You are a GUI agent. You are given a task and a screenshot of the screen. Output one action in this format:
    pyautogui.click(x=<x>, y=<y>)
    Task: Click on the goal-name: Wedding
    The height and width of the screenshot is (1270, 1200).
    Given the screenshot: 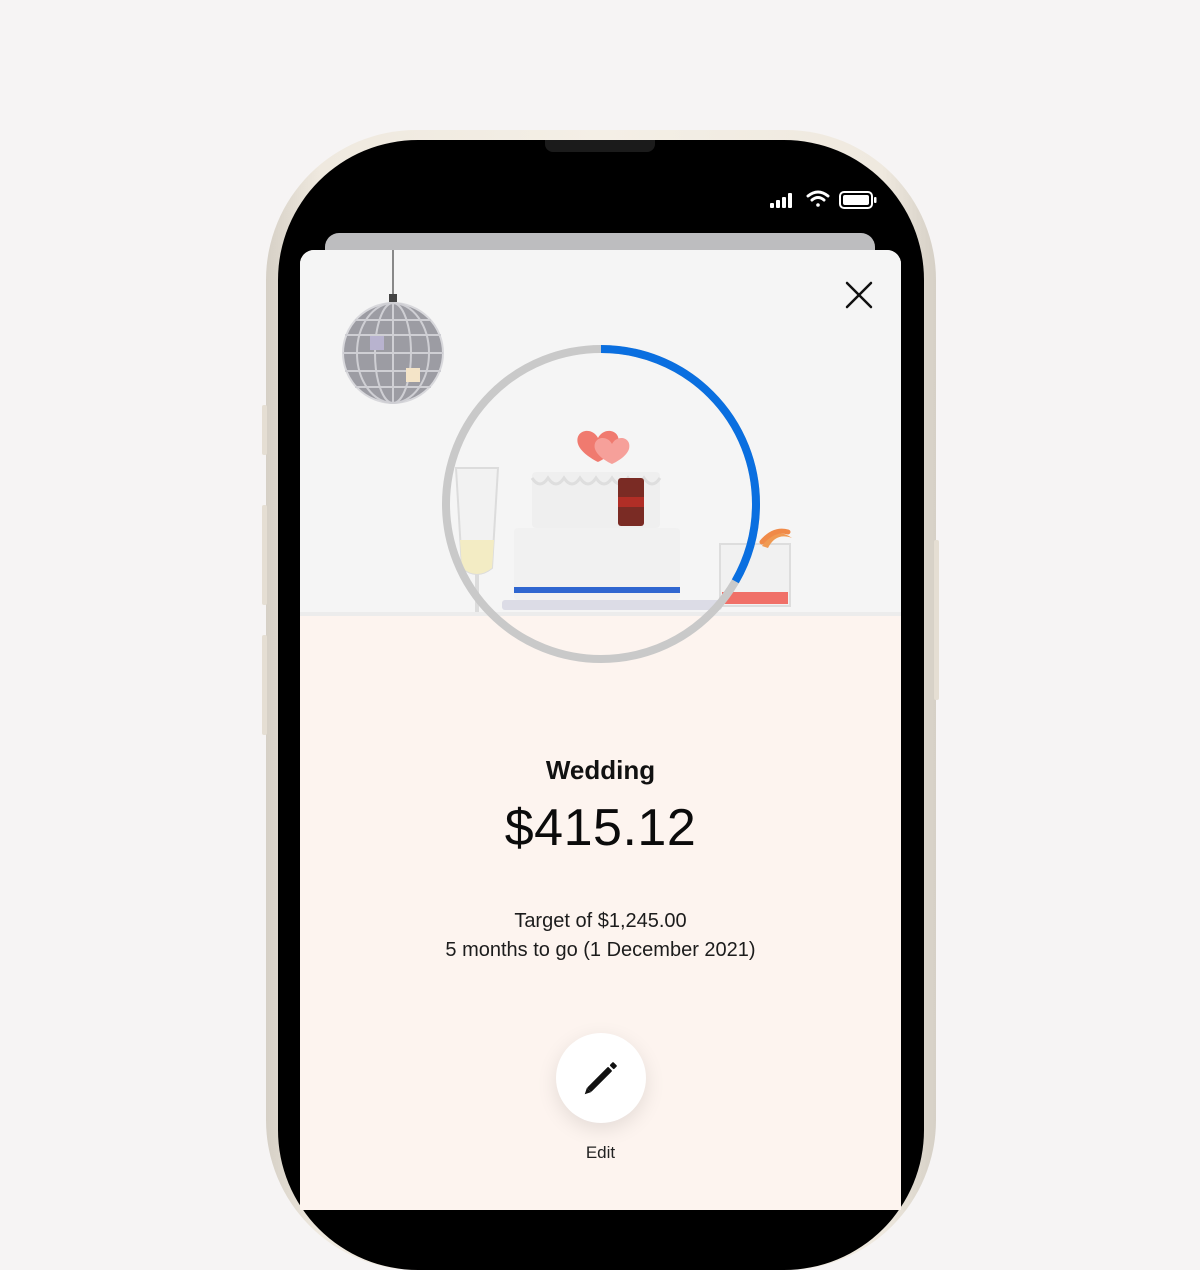 What is the action you would take?
    pyautogui.click(x=600, y=770)
    